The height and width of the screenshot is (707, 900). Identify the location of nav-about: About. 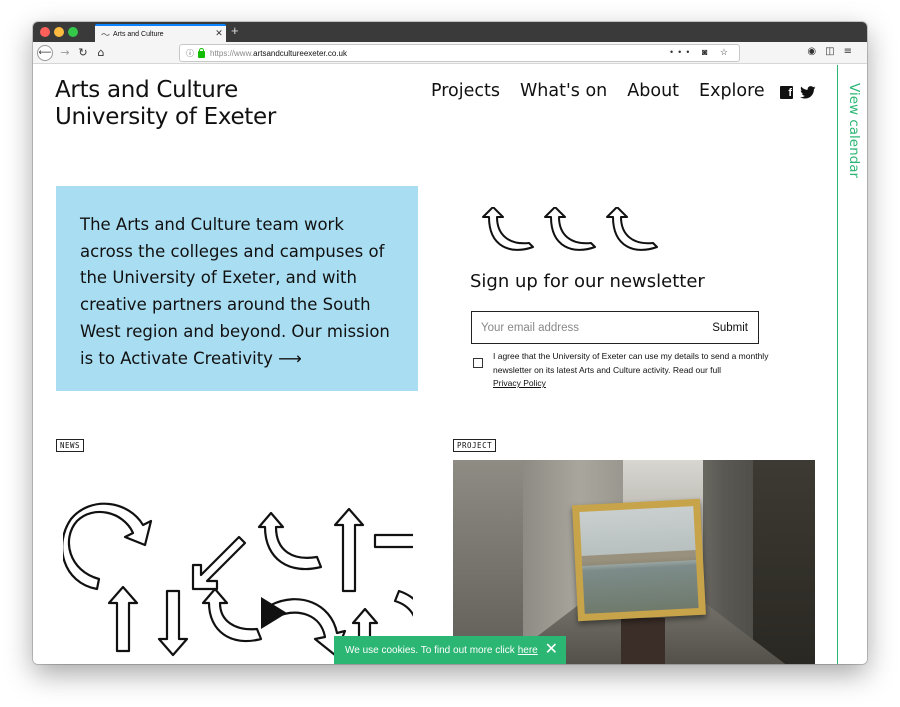
(653, 91).